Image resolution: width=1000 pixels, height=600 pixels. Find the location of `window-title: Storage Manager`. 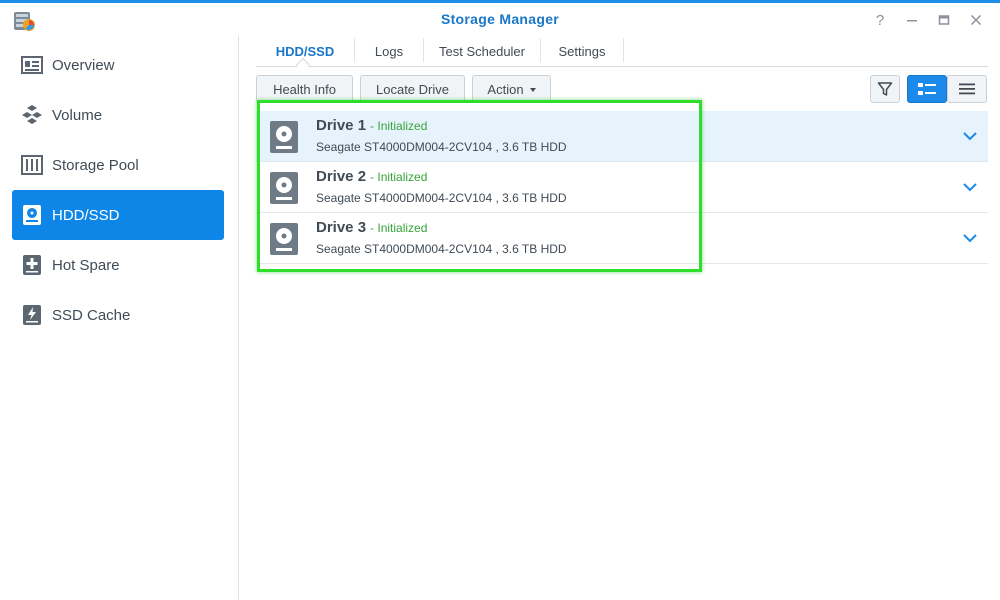

window-title: Storage Manager is located at coordinates (500, 19).